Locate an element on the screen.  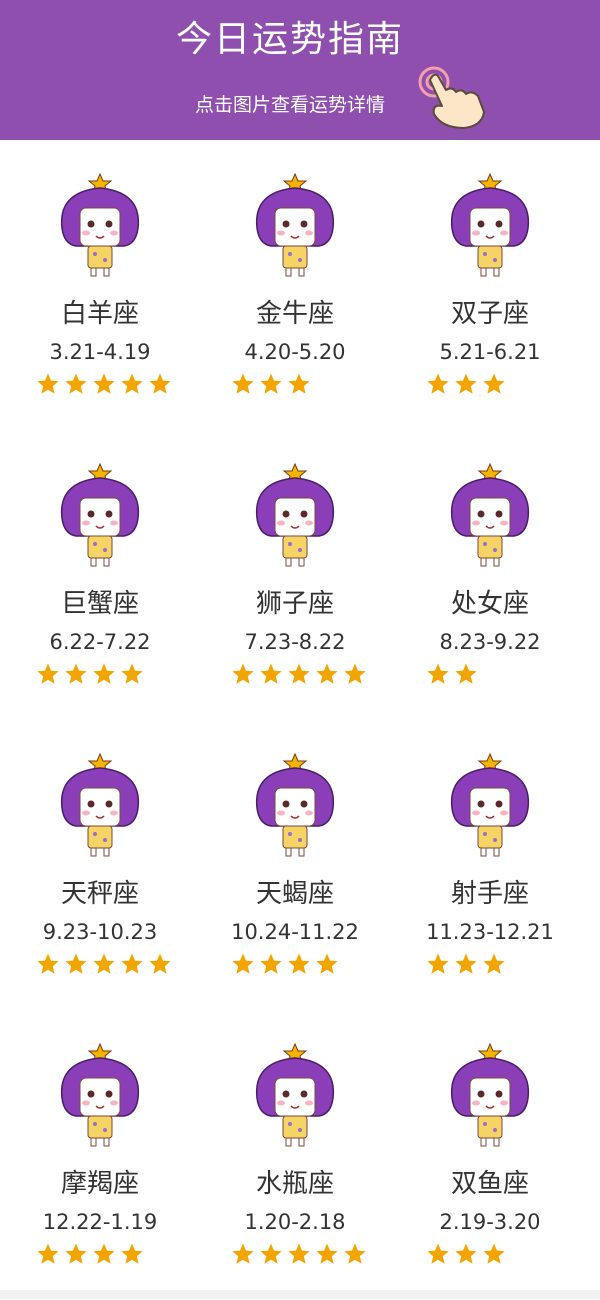
pisces-avatar-icon is located at coordinates (490, 1095).